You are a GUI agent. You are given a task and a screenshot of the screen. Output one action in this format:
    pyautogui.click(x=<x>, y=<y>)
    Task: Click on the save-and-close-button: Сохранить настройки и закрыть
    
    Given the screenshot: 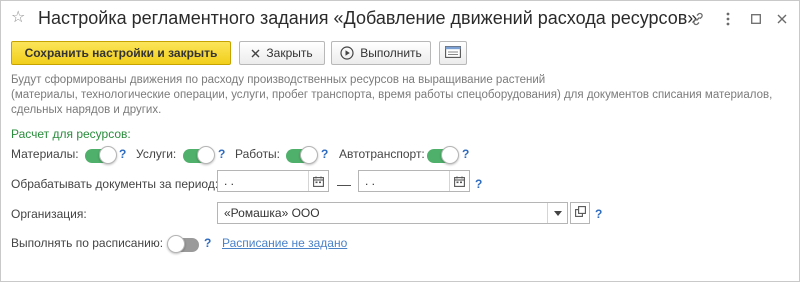 What is the action you would take?
    pyautogui.click(x=121, y=53)
    